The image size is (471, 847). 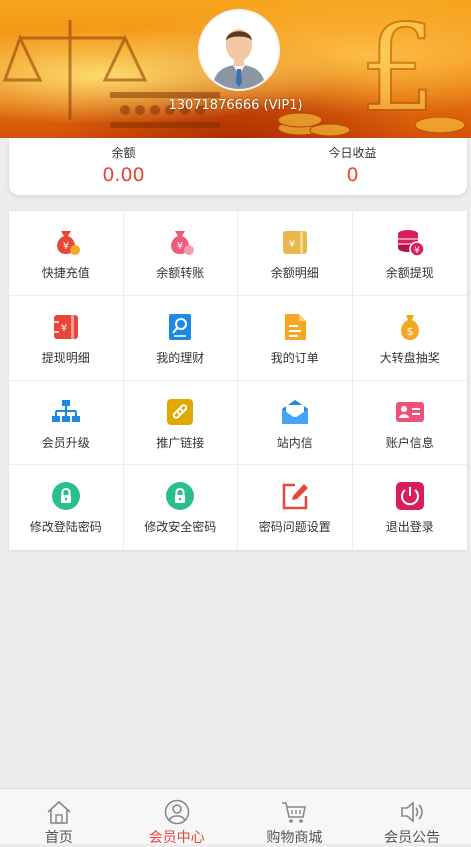 What do you see at coordinates (58, 838) in the screenshot?
I see `tab-label: 首页` at bounding box center [58, 838].